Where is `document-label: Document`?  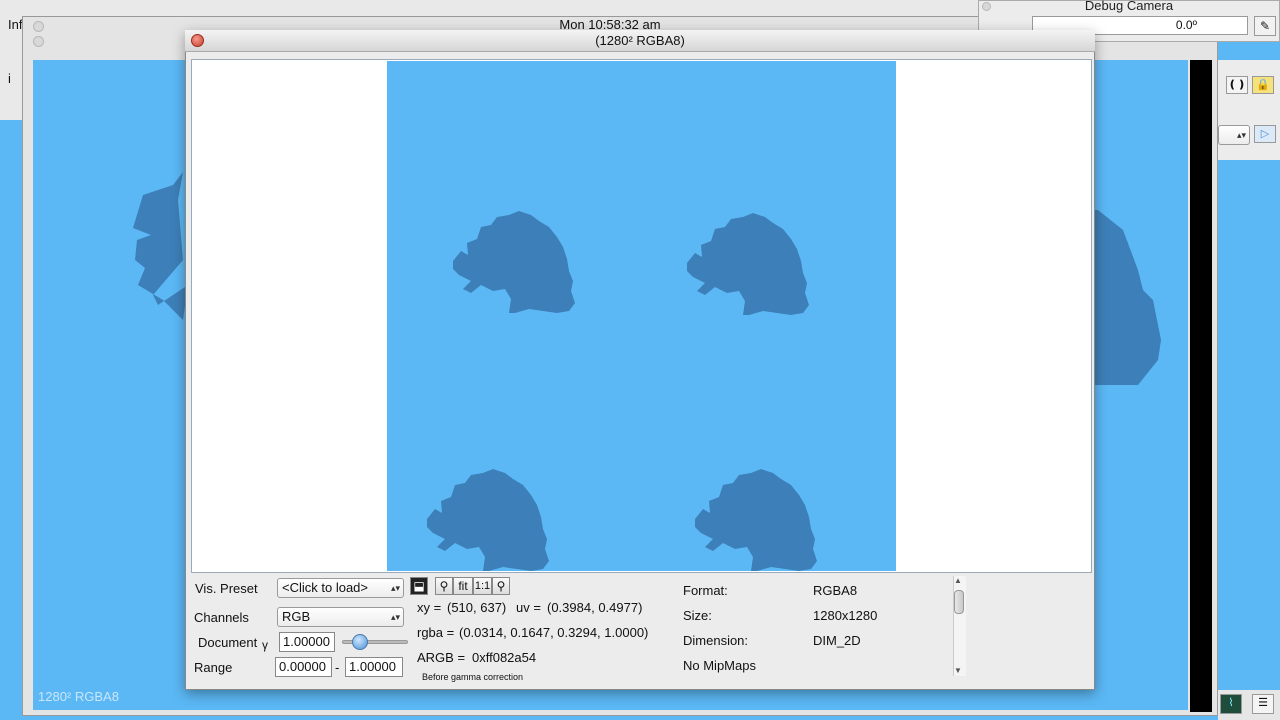
document-label: Document is located at coordinates (228, 642).